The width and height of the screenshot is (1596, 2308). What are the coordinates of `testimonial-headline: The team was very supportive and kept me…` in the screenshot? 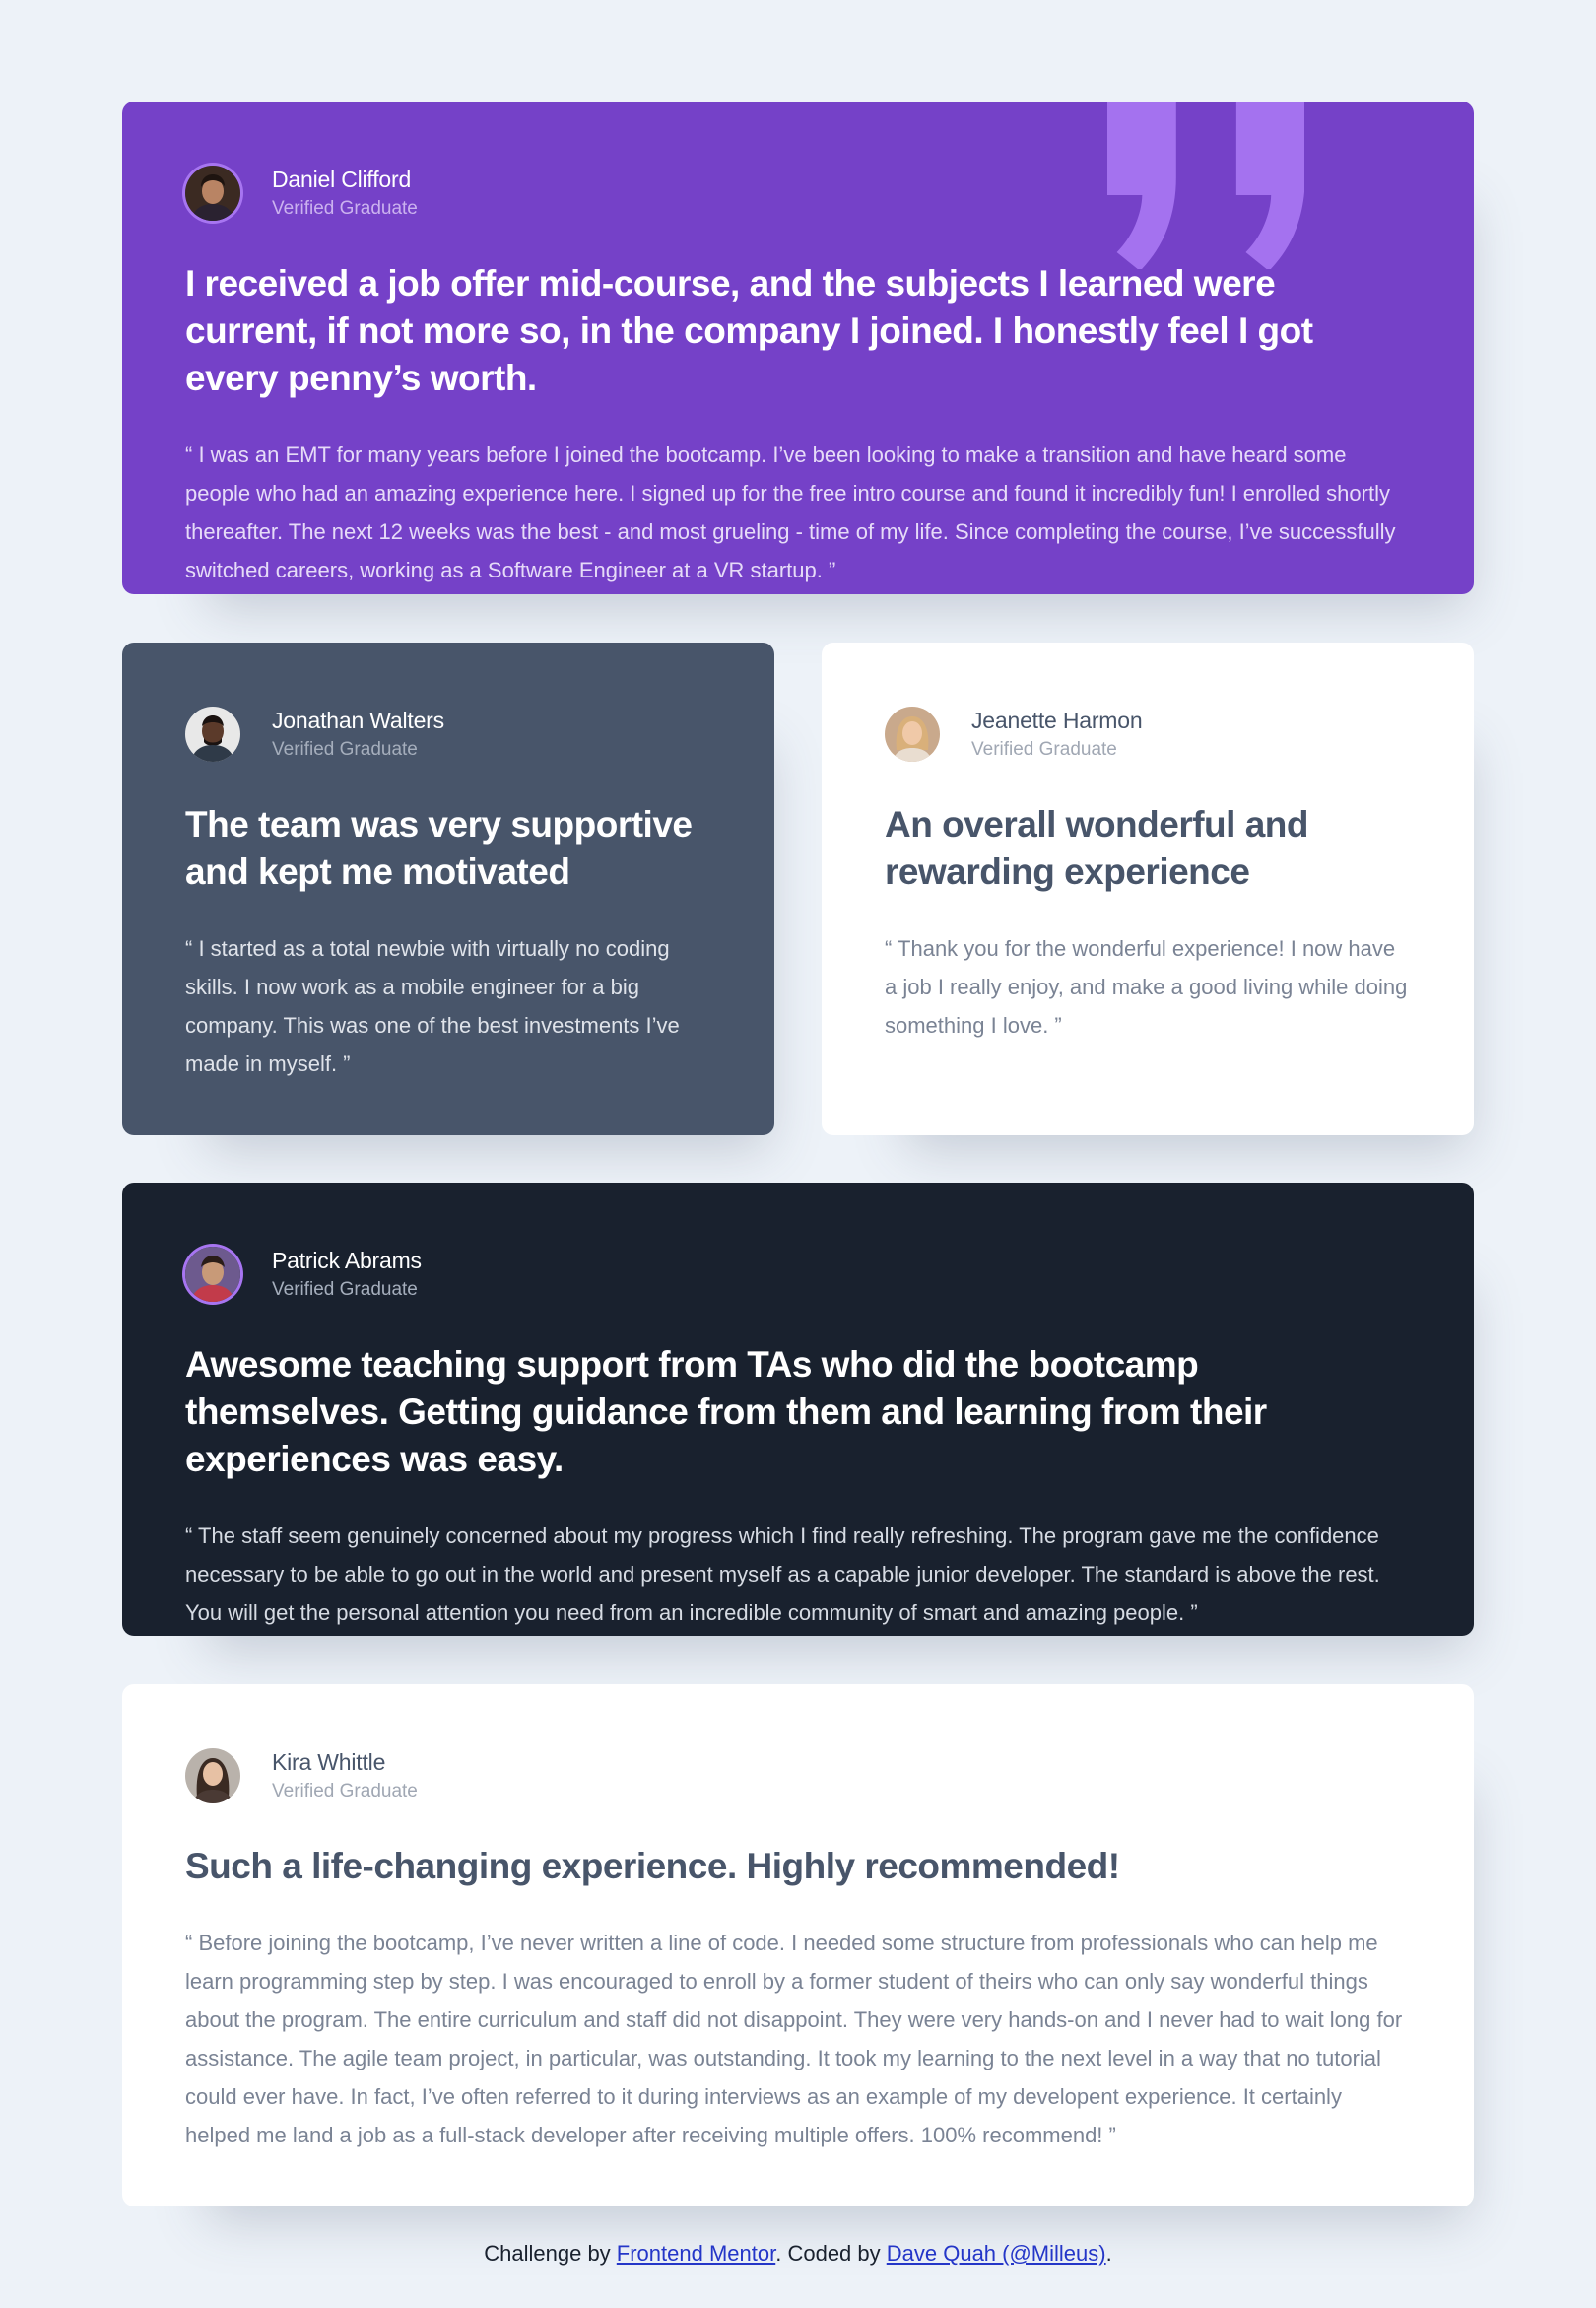 It's located at (439, 848).